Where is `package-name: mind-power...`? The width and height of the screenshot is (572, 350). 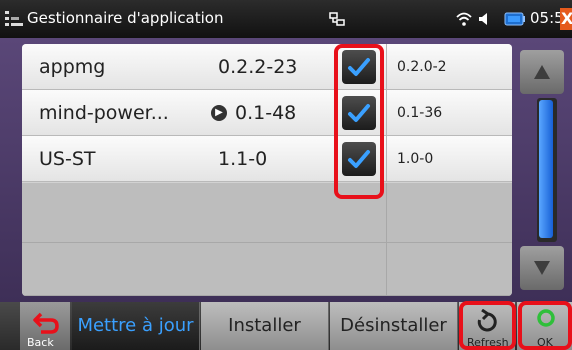 package-name: mind-power... is located at coordinates (104, 113).